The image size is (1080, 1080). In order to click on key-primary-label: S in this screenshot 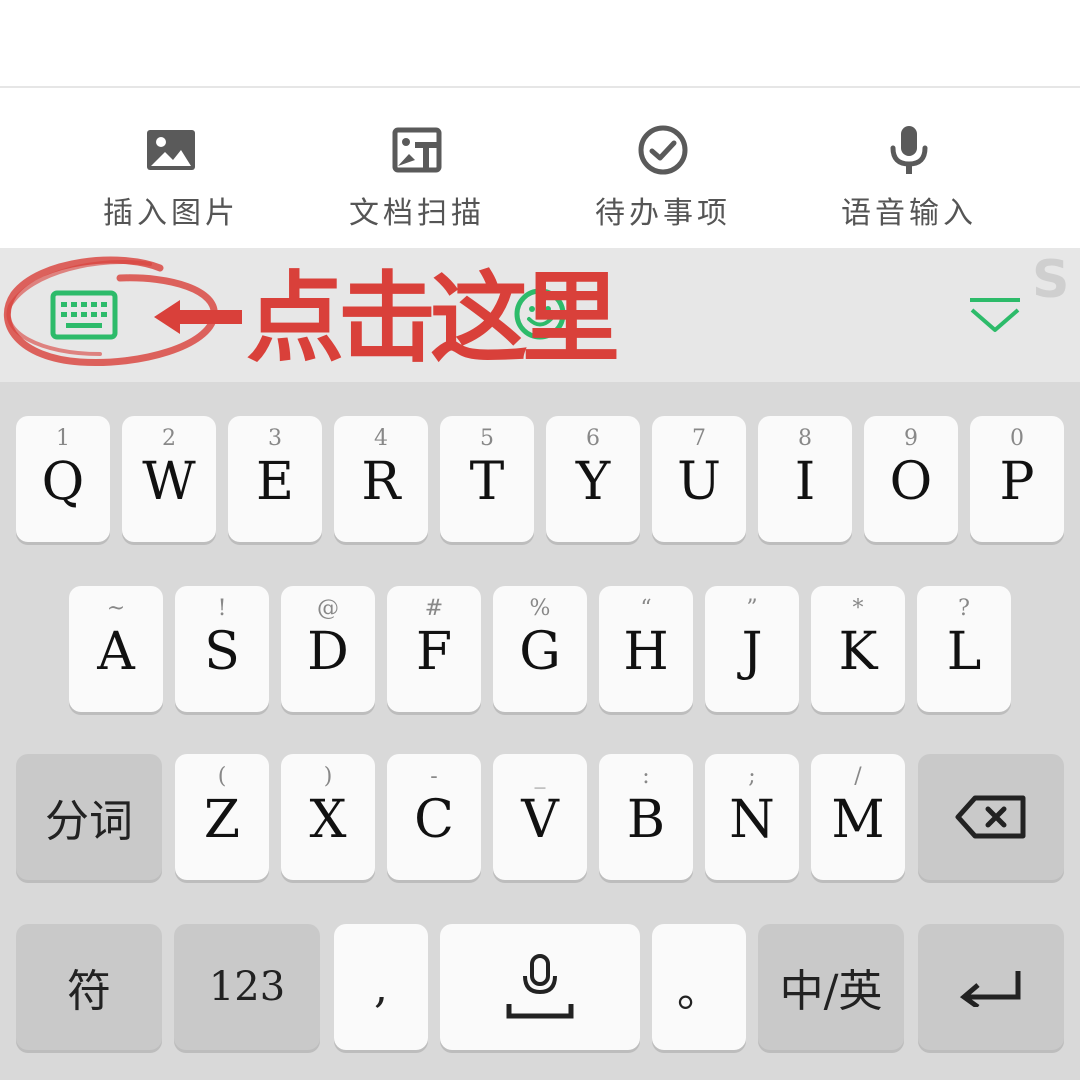, I will do `click(222, 652)`.